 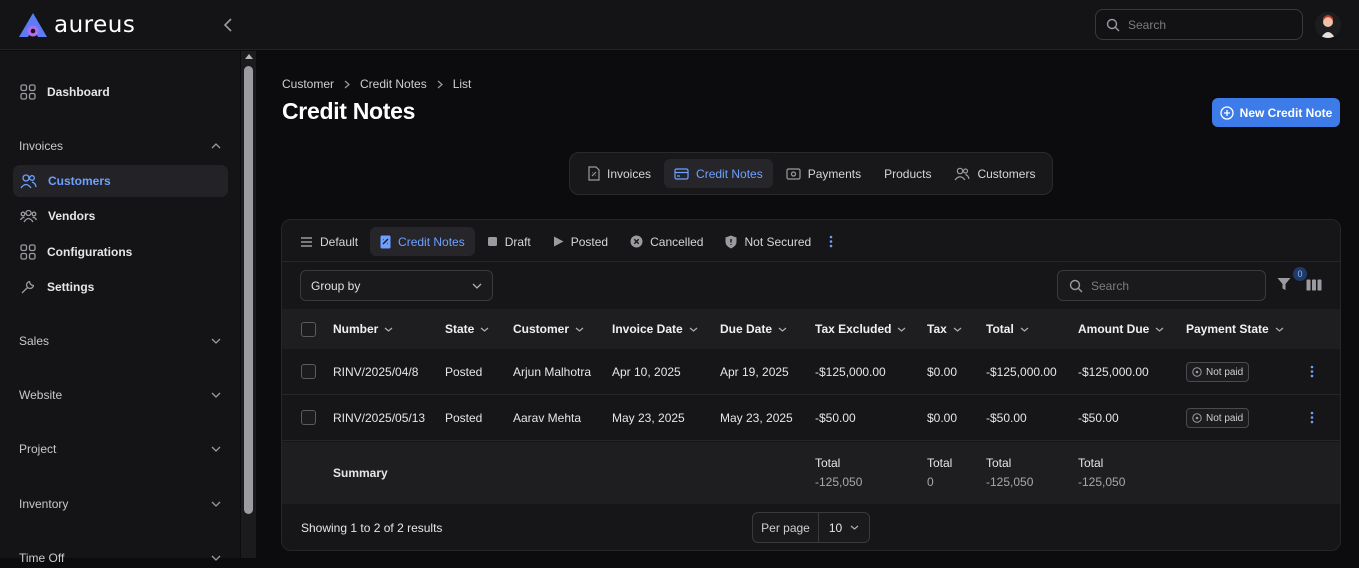 I want to click on collapse-sidebar-button, so click(x=228, y=25).